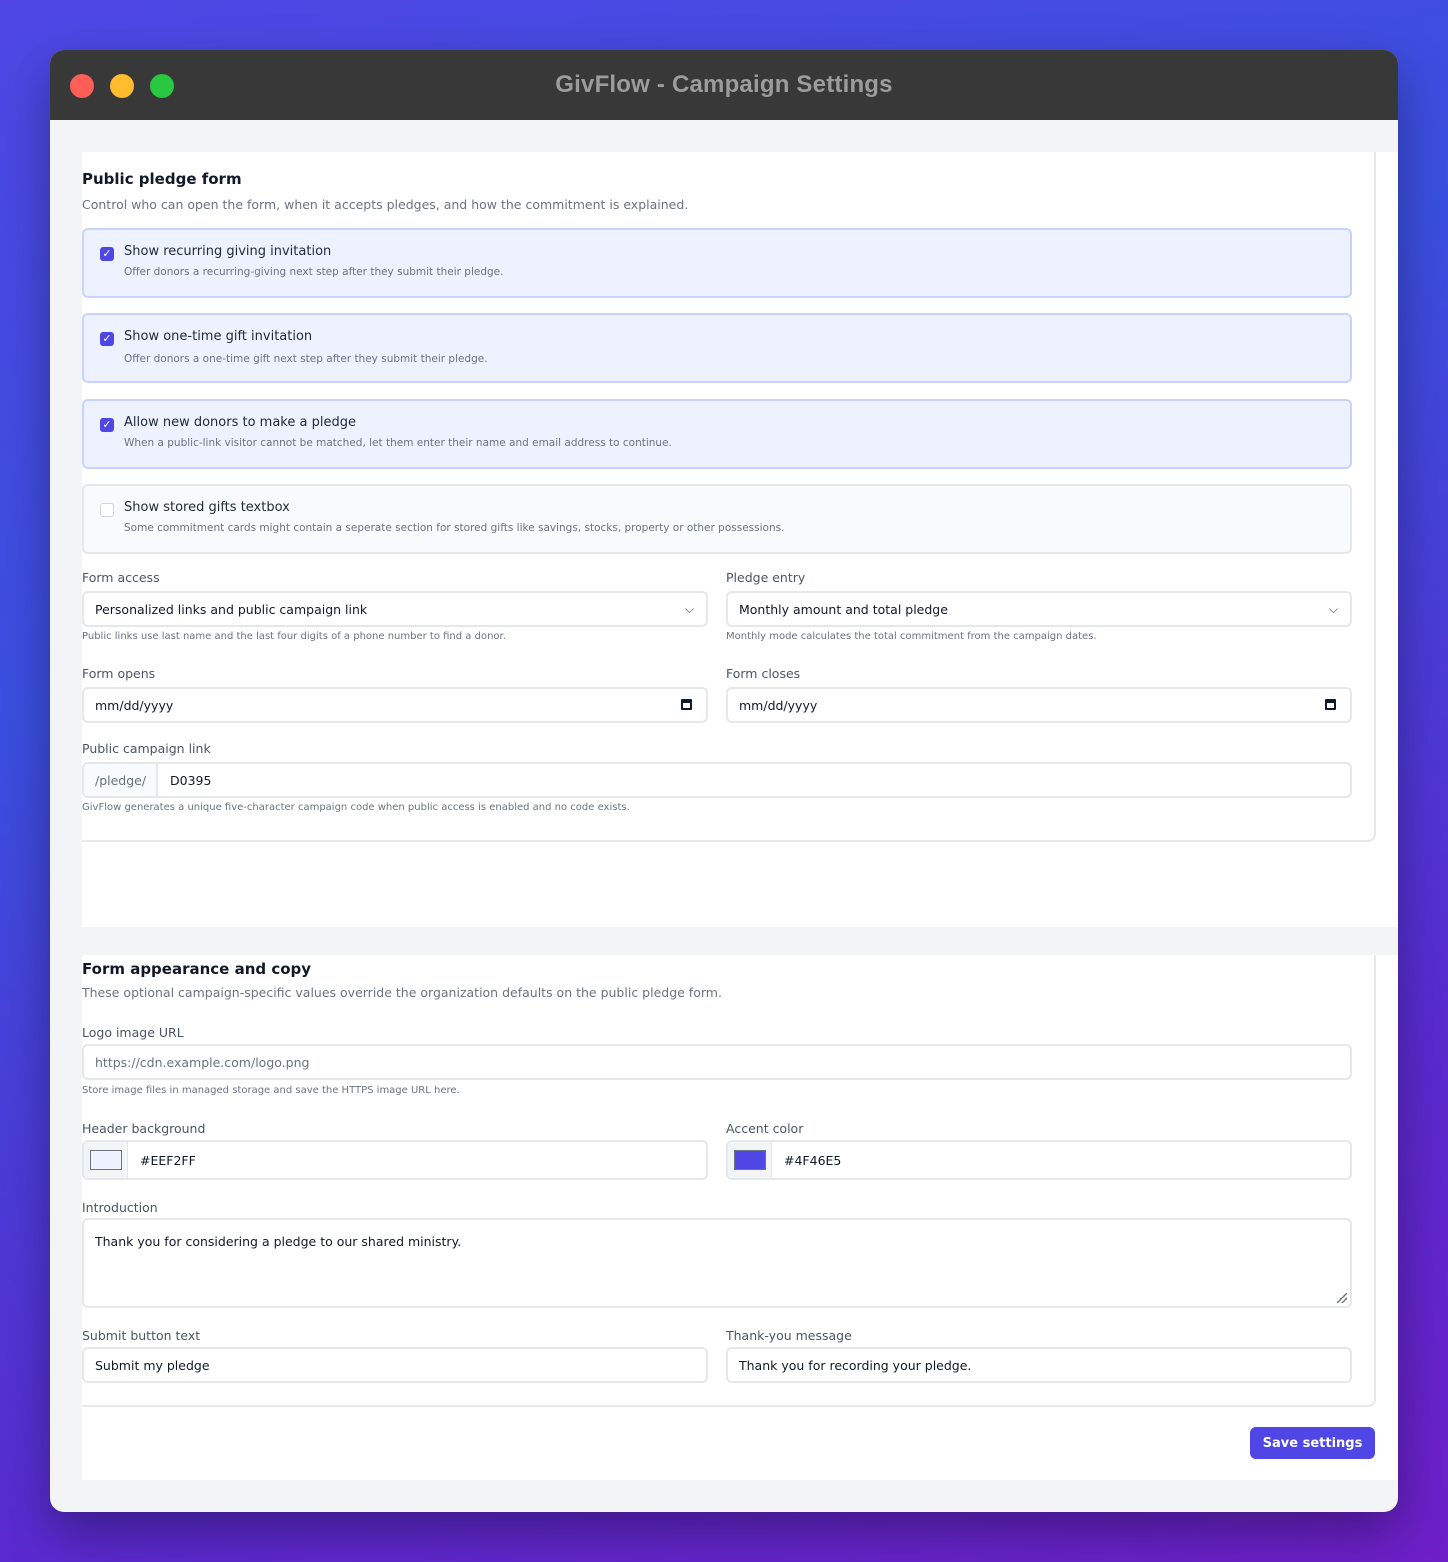  I want to click on public-link-prefix: /pledge/, so click(121, 780).